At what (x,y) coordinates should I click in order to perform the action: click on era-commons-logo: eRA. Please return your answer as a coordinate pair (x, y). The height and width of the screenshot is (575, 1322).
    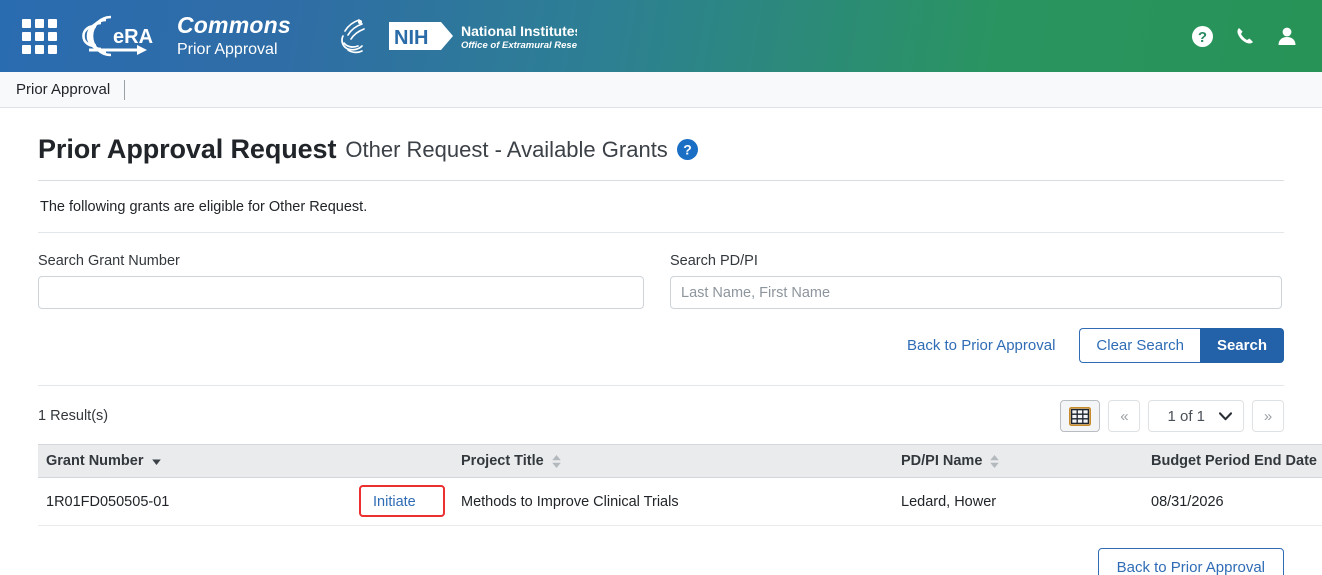
    Looking at the image, I should click on (116, 36).